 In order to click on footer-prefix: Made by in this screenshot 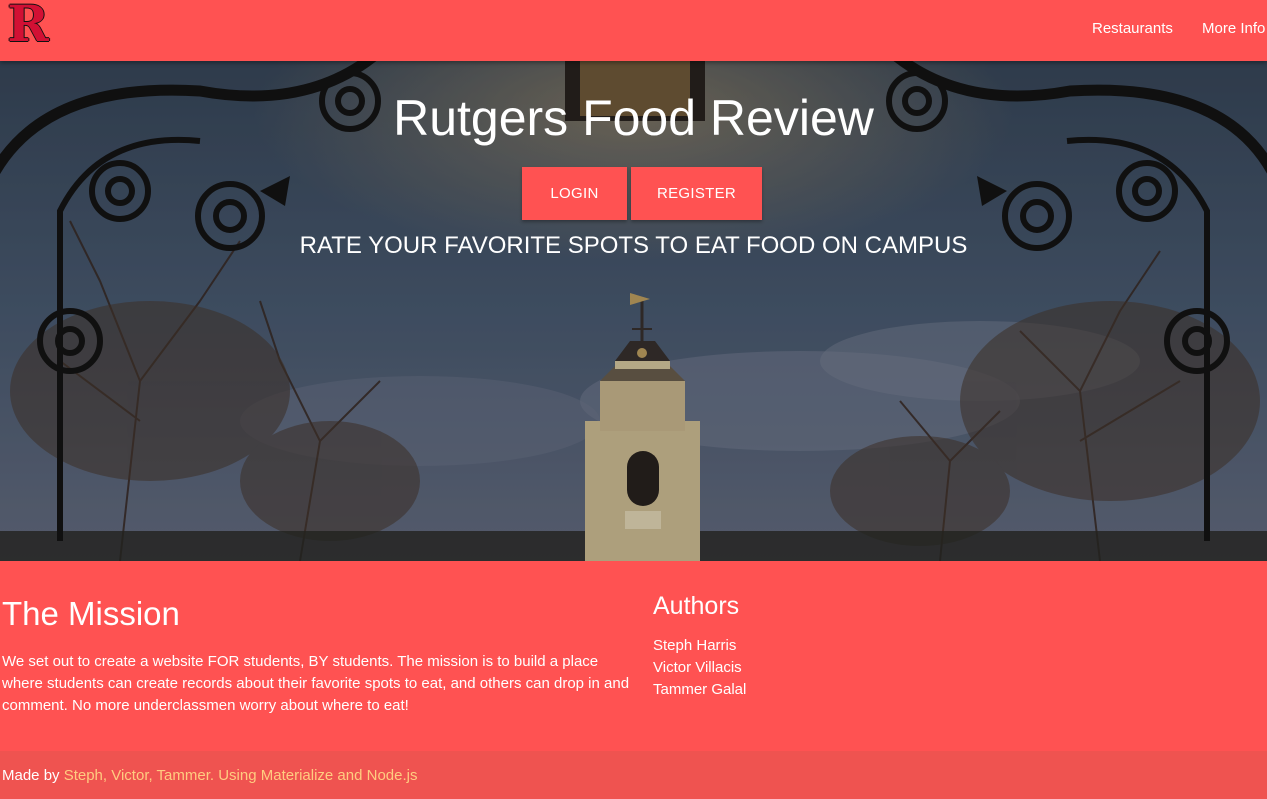, I will do `click(33, 775)`.